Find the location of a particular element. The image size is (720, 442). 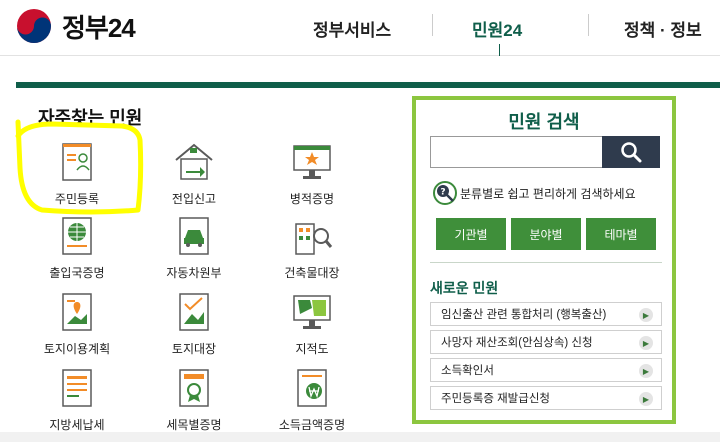

service-move-in: 전입신고 is located at coordinates (194, 173).